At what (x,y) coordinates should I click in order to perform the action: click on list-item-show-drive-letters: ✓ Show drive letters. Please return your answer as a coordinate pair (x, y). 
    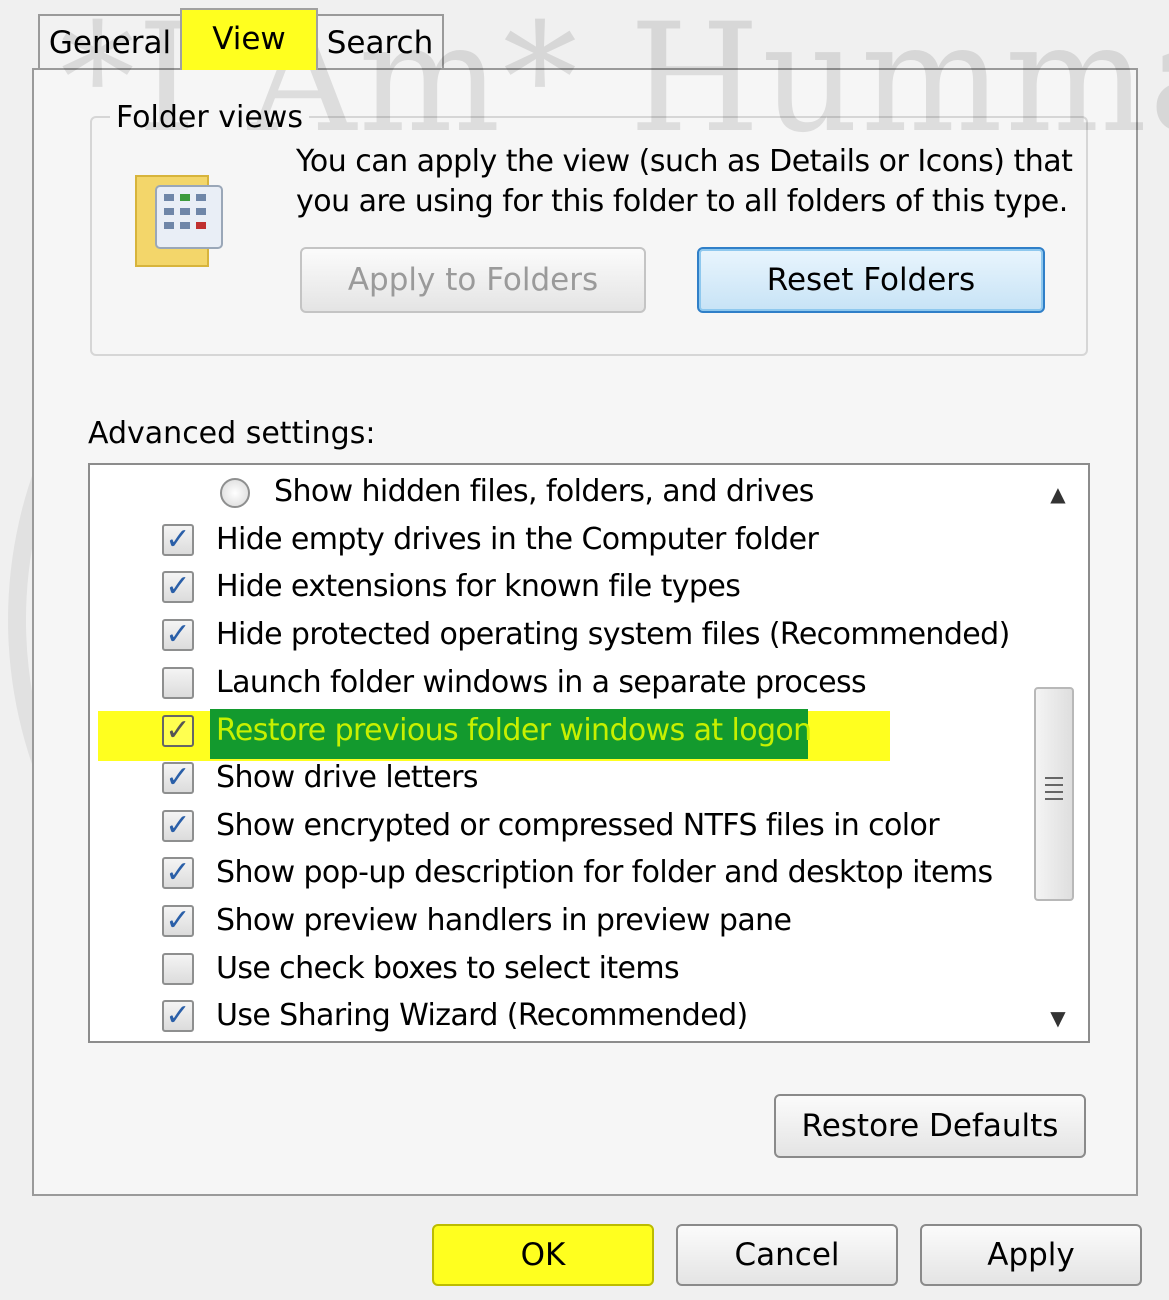
    Looking at the image, I should click on (560, 778).